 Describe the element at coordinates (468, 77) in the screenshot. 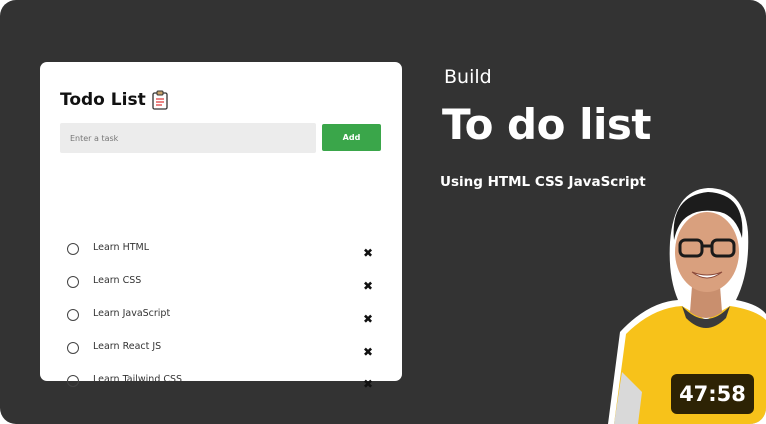

I see `build-label: Build` at that location.